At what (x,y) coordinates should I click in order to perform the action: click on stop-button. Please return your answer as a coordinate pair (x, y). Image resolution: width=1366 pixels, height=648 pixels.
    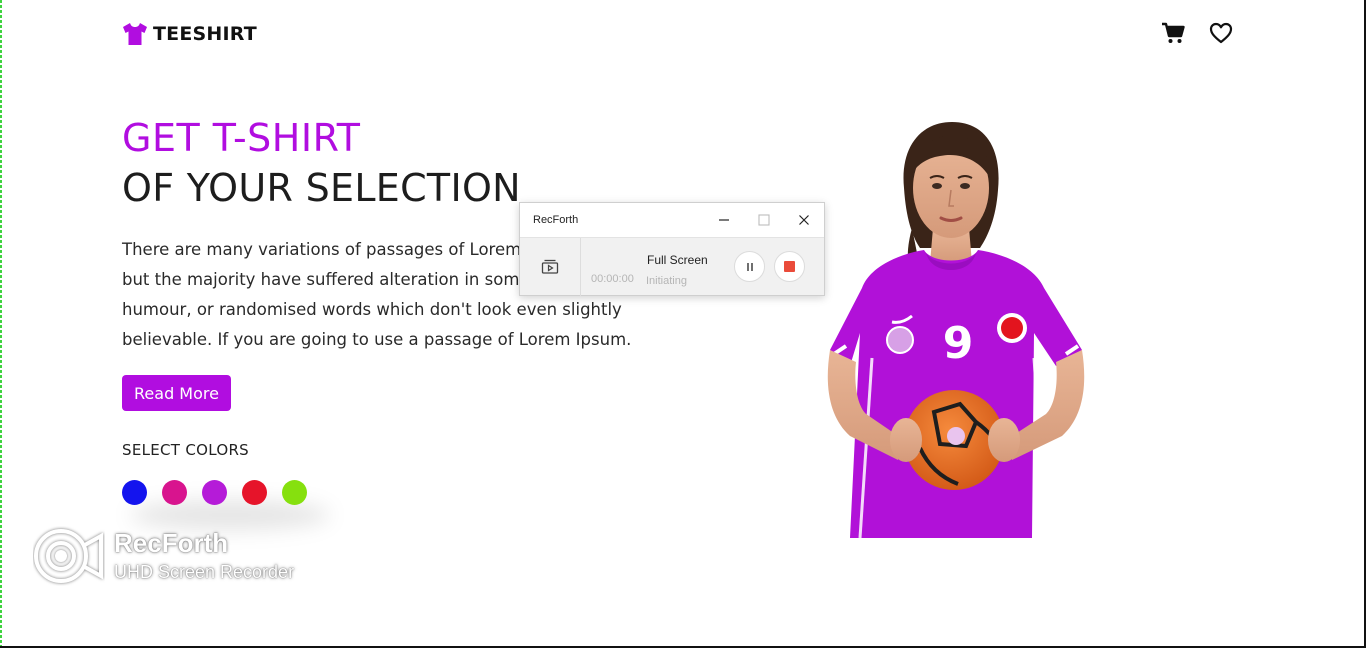
    Looking at the image, I should click on (789, 266).